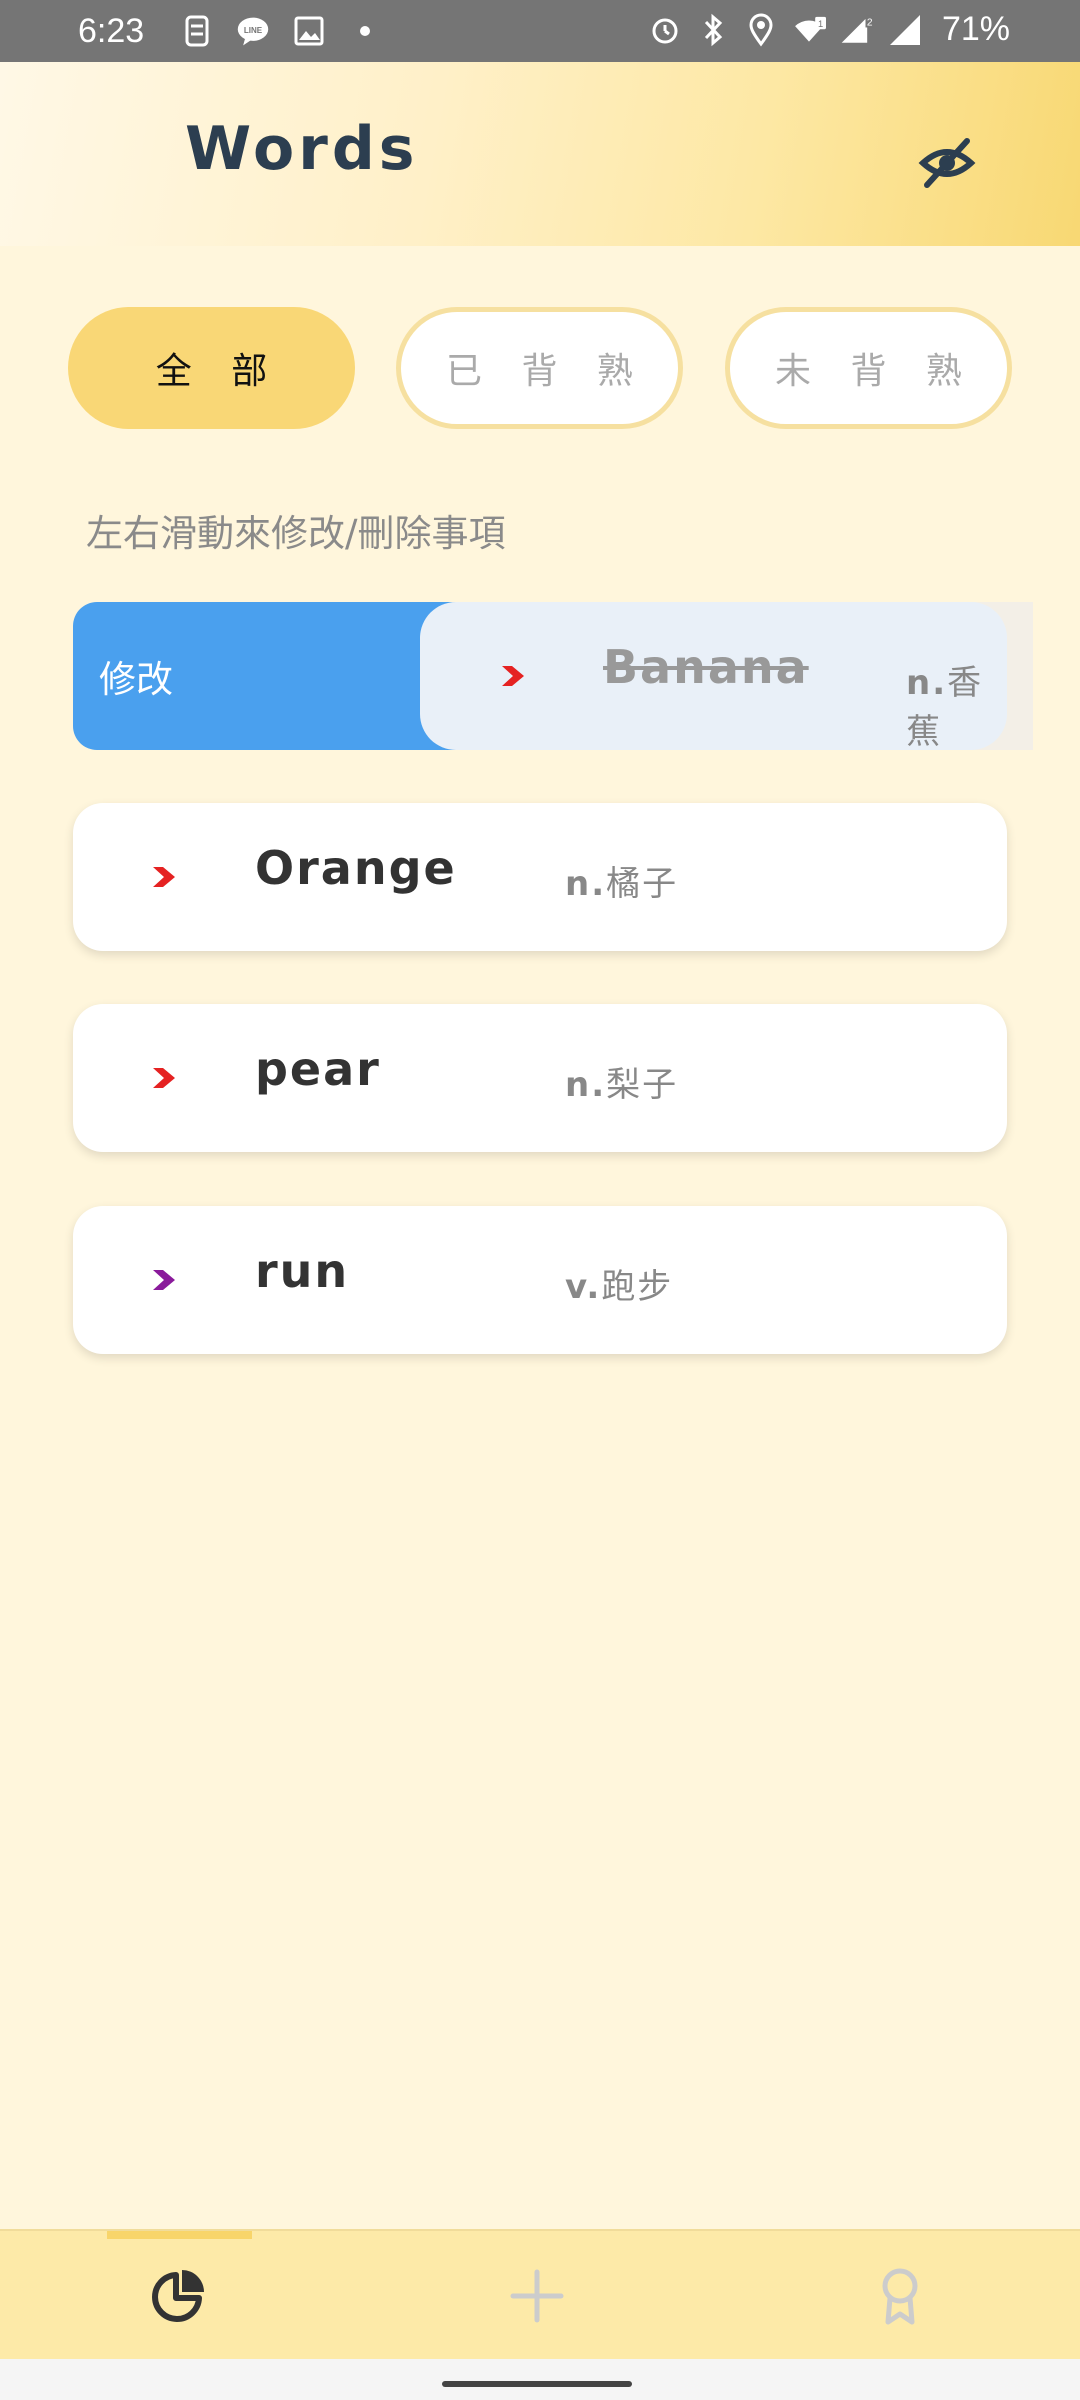  What do you see at coordinates (665, 30) in the screenshot?
I see `alarm-icon` at bounding box center [665, 30].